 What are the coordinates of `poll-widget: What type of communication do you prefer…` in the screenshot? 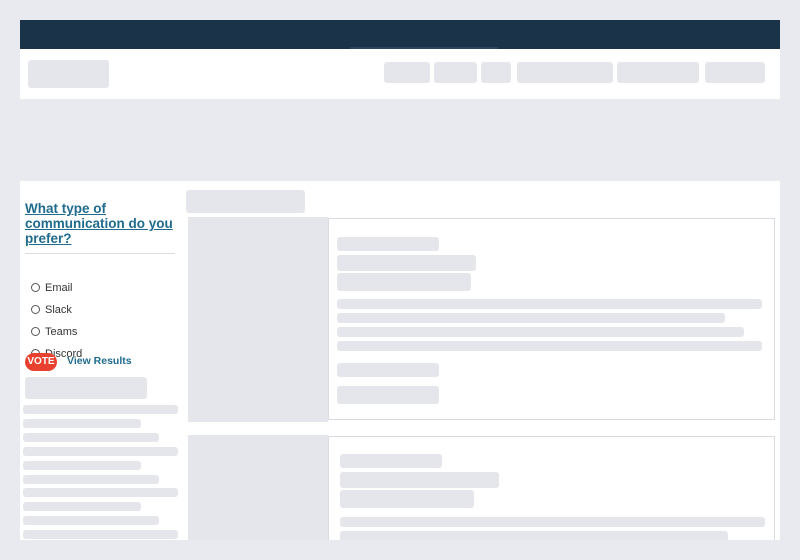 It's located at (100, 286).